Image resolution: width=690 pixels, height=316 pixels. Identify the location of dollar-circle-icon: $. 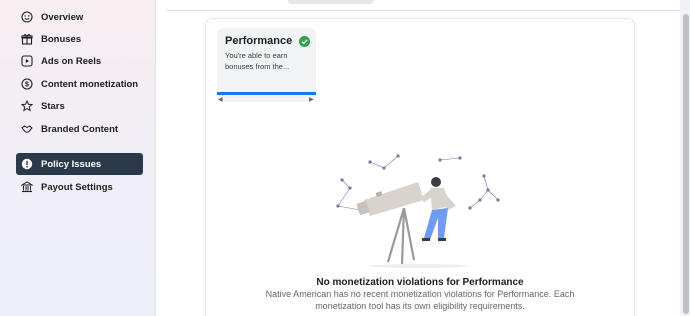
(26, 84).